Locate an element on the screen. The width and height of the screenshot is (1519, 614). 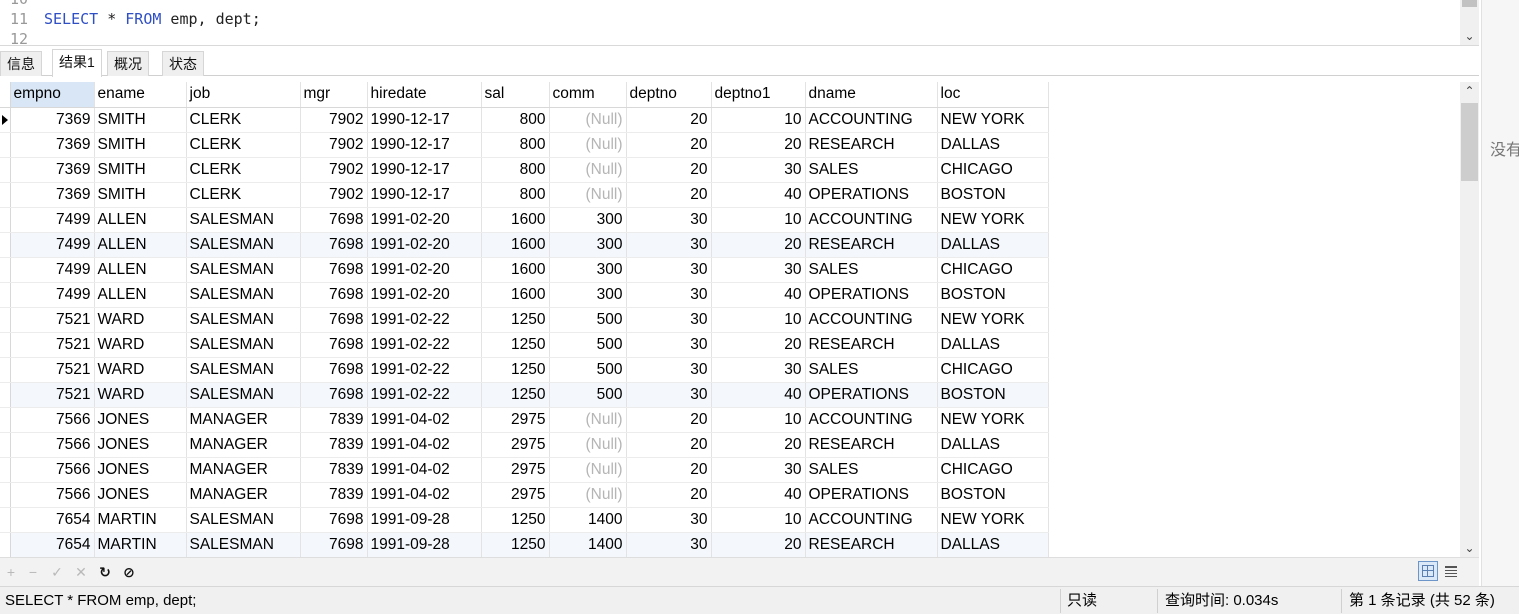
cell-loc: CHICAGO is located at coordinates (993, 270).